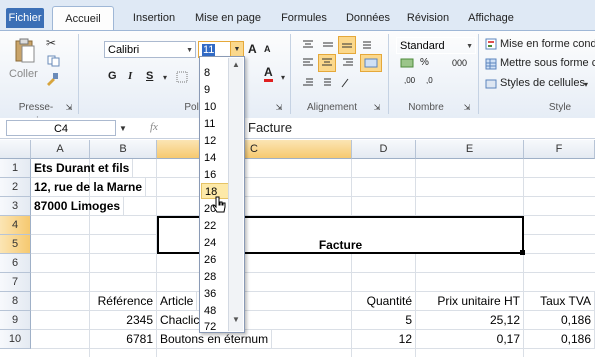 This screenshot has height=357, width=595. What do you see at coordinates (209, 50) in the screenshot?
I see `font-size-value: 11` at bounding box center [209, 50].